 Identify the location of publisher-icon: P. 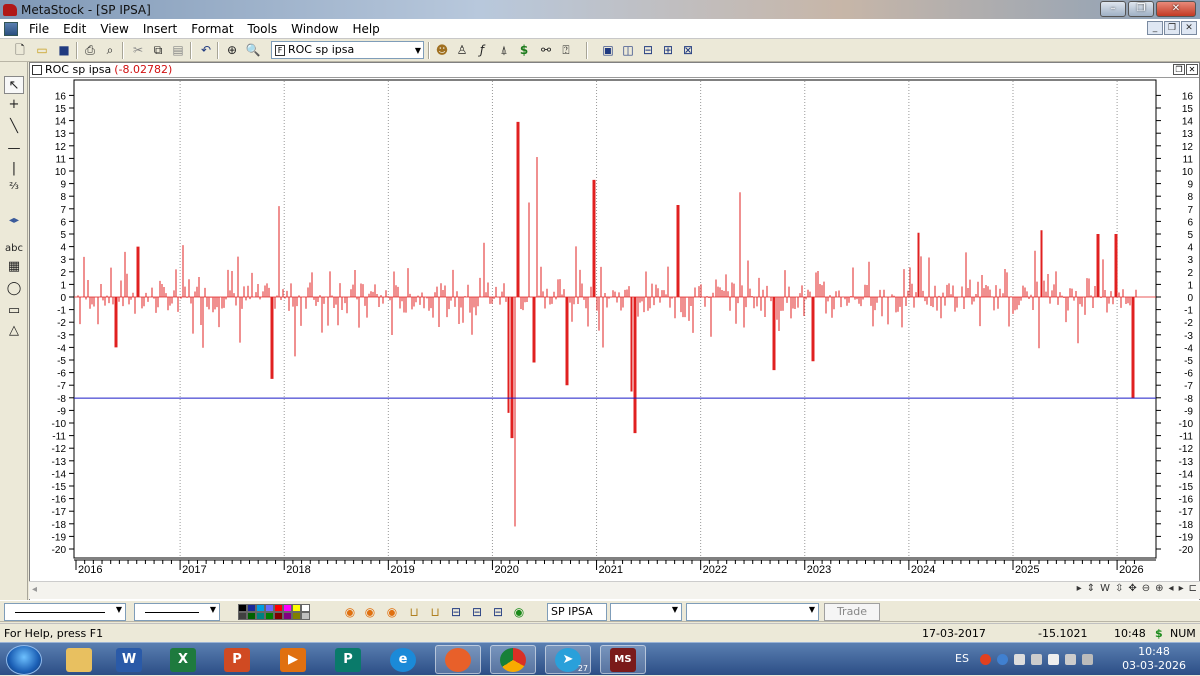
(348, 659).